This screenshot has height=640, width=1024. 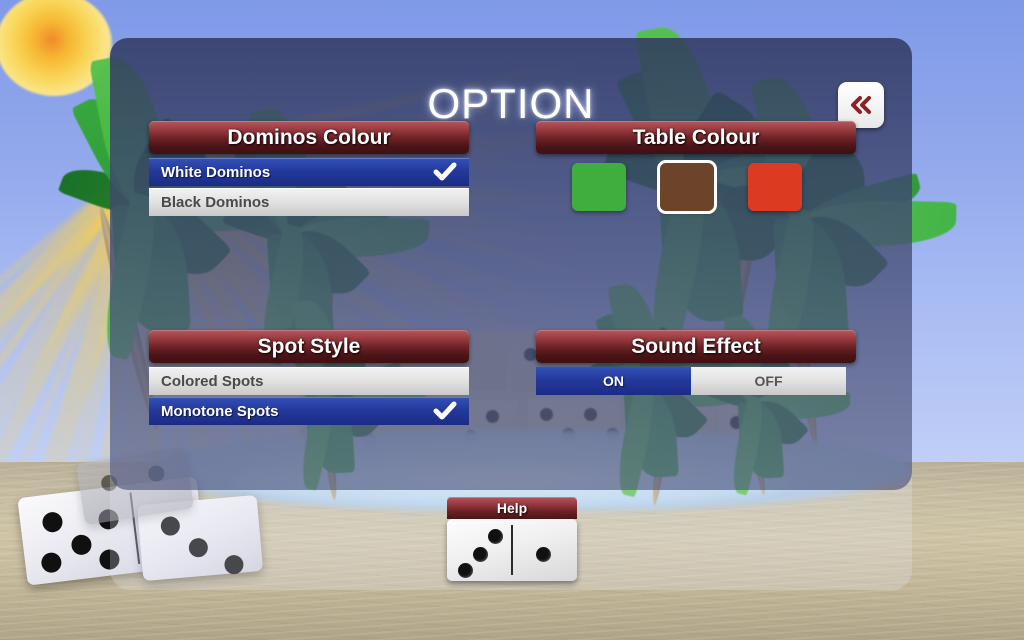 I want to click on spot-style-header: Spot Style, so click(x=309, y=346).